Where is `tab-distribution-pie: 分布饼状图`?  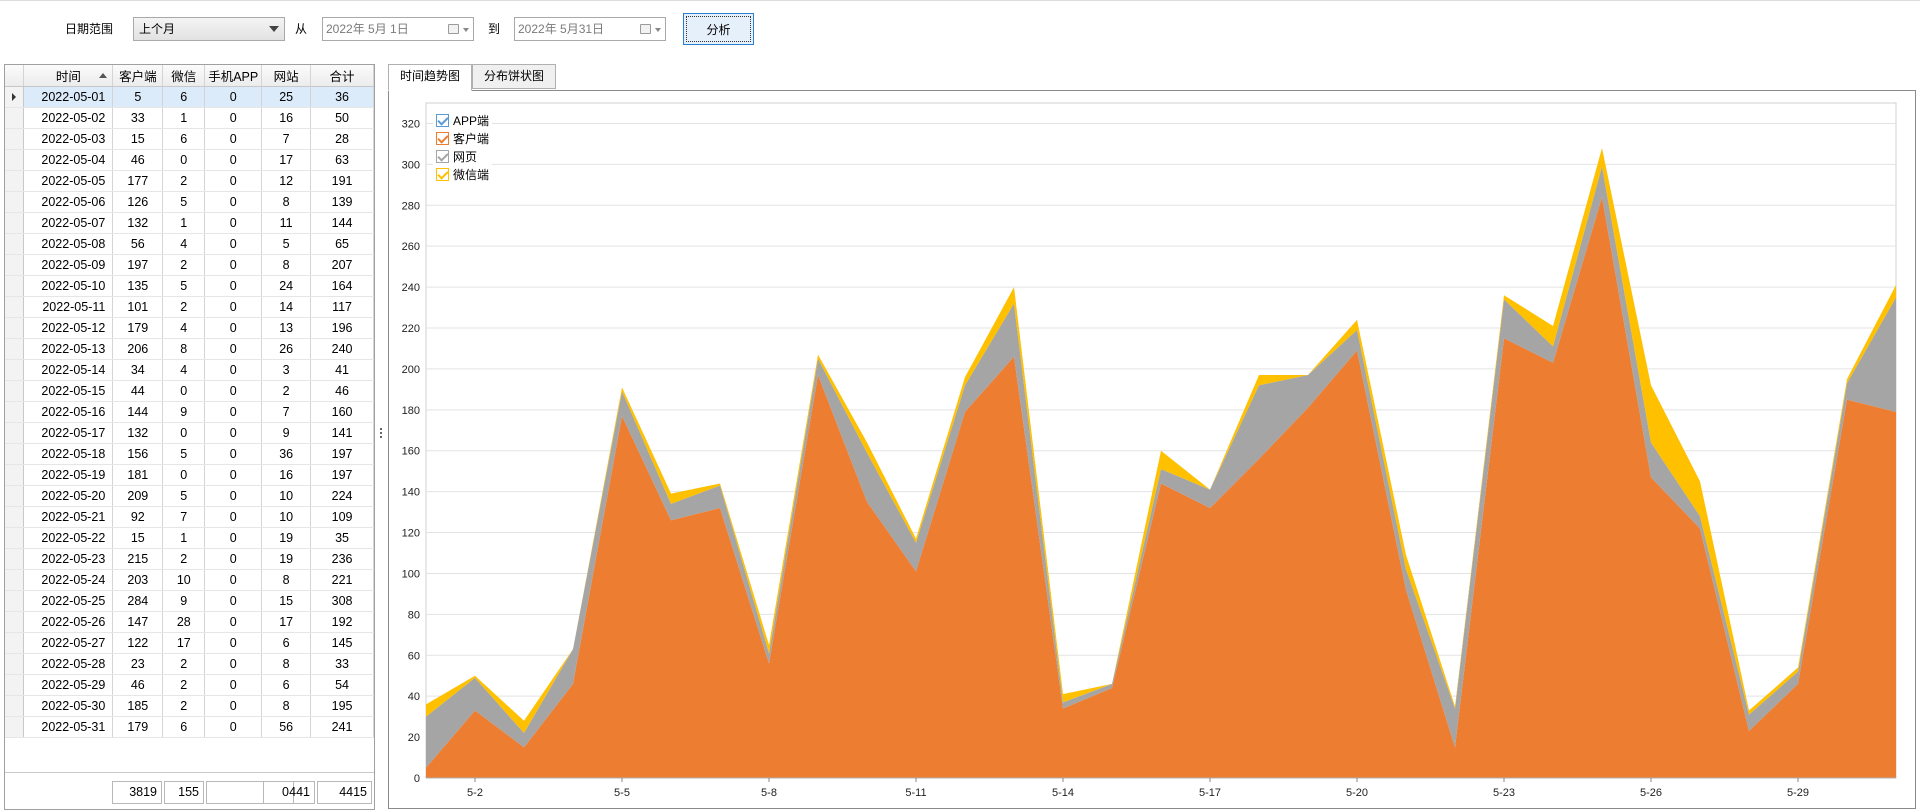
tab-distribution-pie: 分布饼状图 is located at coordinates (514, 76).